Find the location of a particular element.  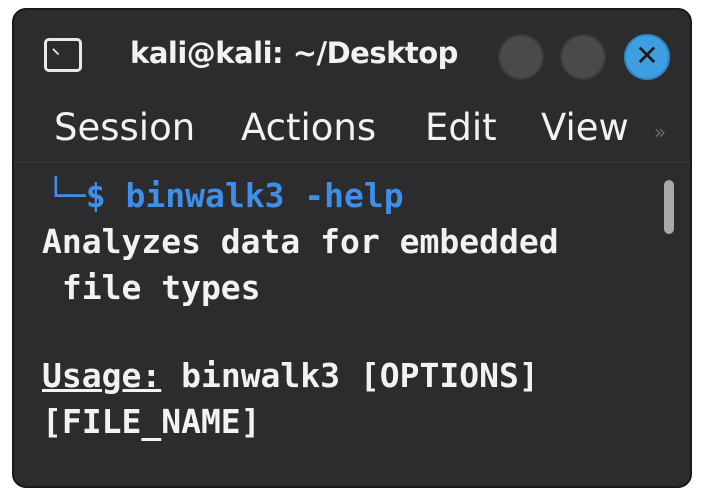

menu-edit: Edit is located at coordinates (461, 127).